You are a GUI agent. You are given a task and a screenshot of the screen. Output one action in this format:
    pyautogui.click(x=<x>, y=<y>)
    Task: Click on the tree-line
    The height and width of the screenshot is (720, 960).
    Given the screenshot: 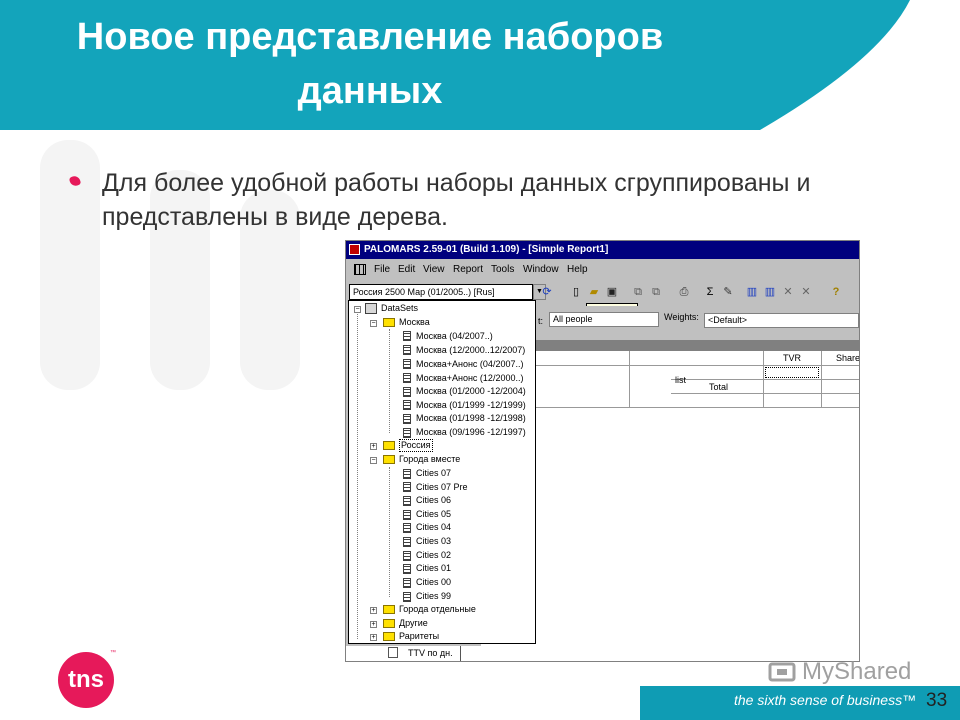 What is the action you would take?
    pyautogui.click(x=389, y=532)
    